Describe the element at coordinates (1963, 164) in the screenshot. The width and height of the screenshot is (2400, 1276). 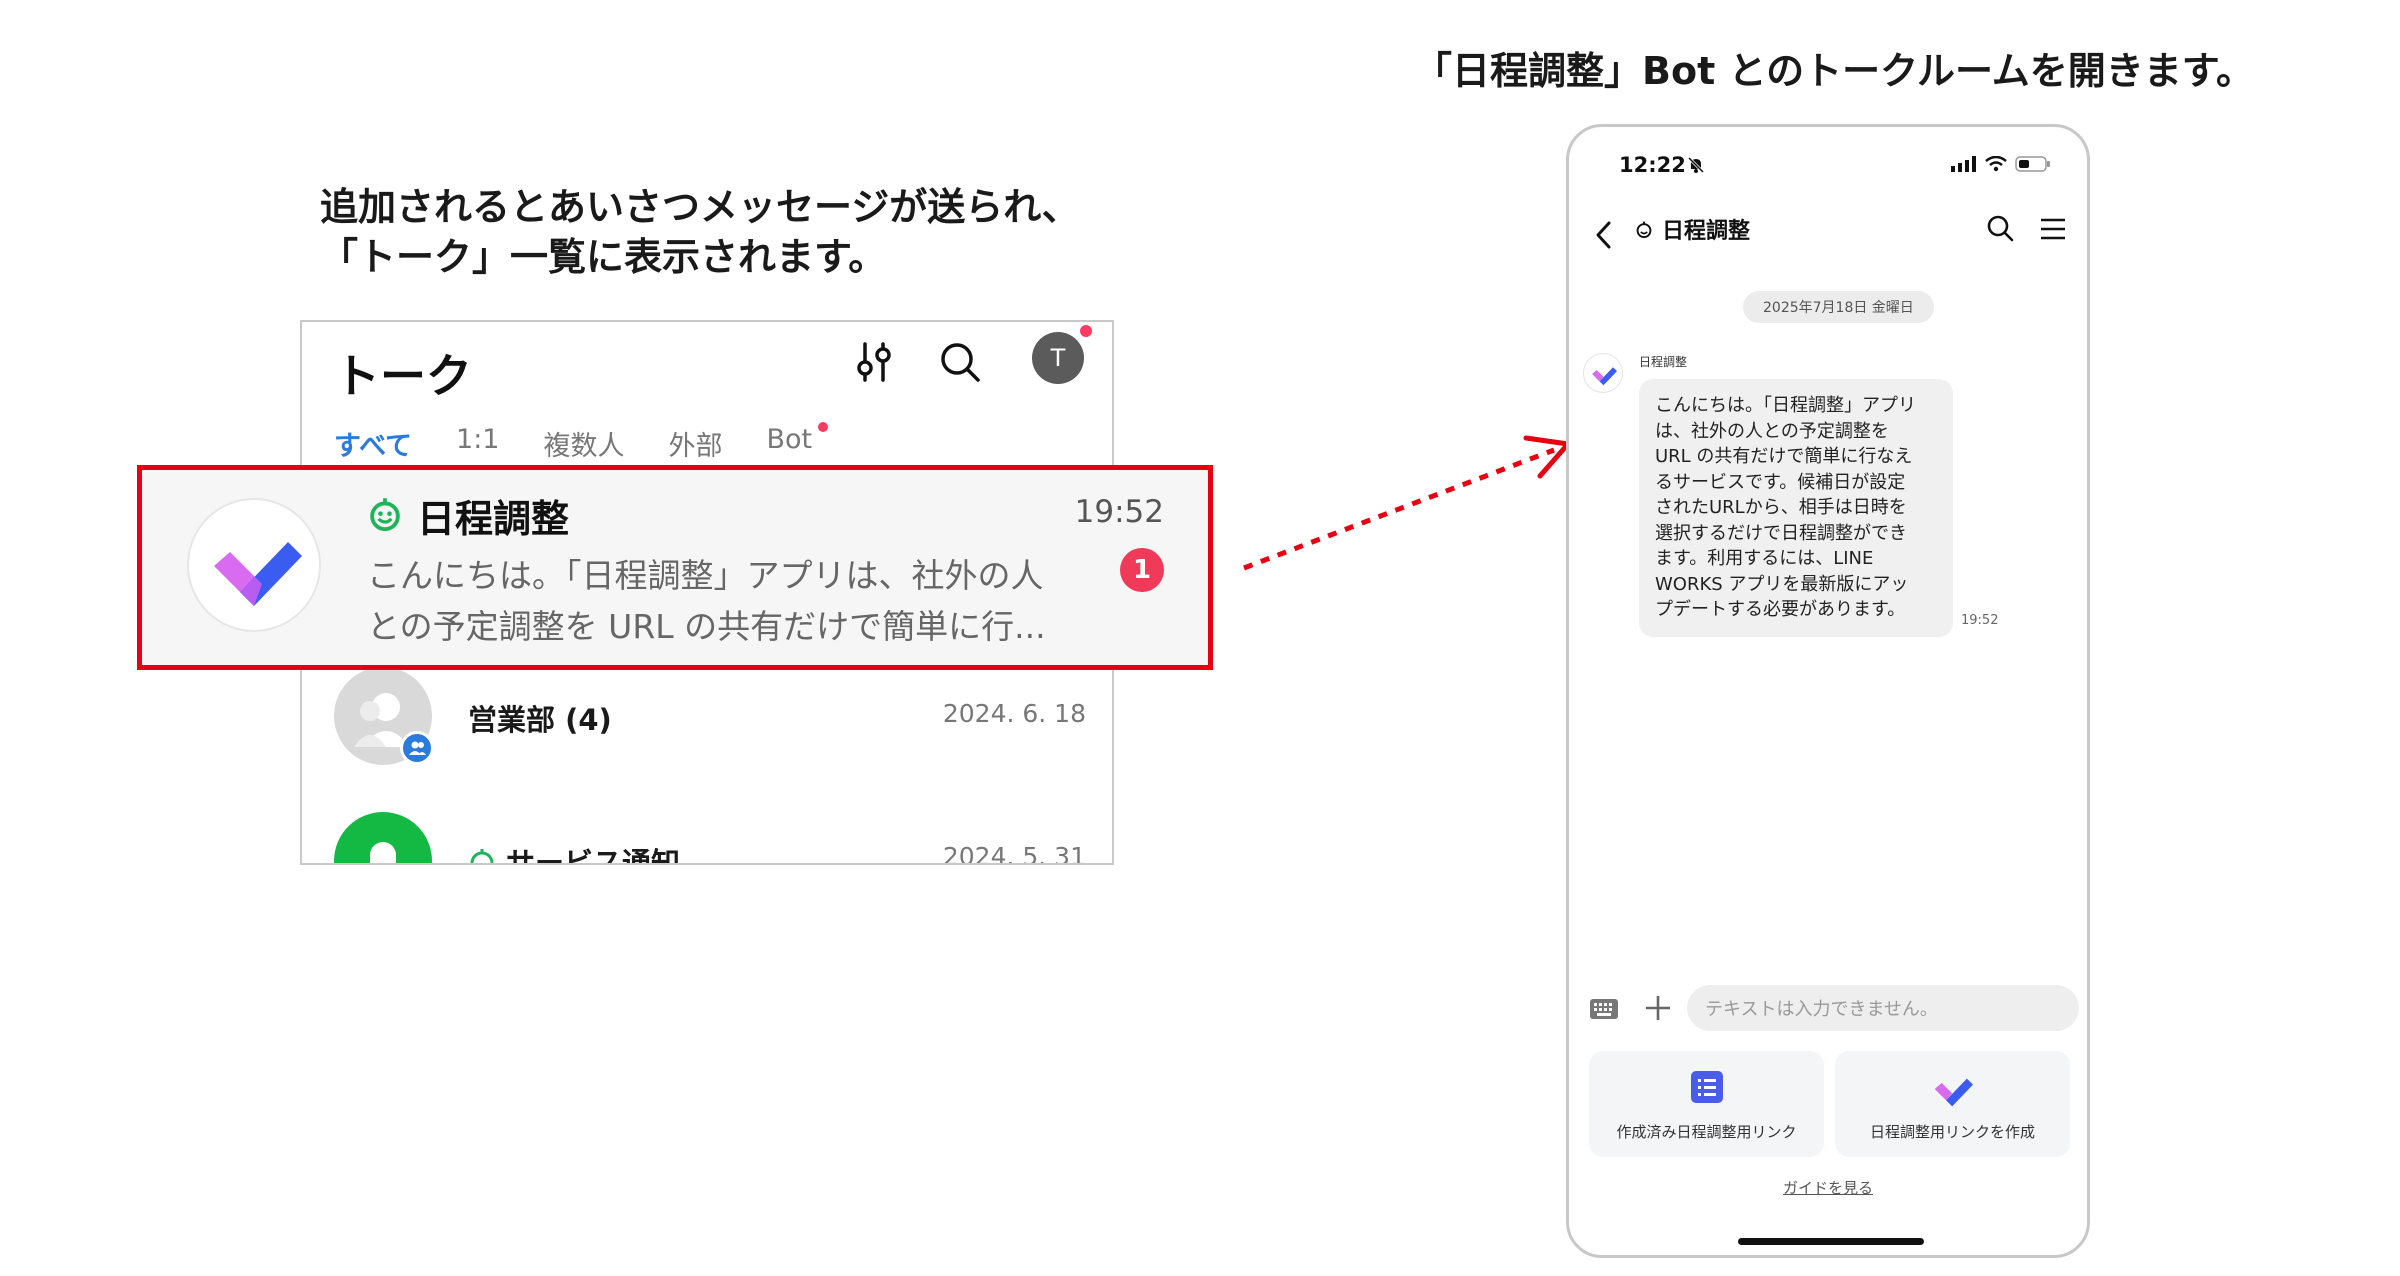
I see `signal-icon` at that location.